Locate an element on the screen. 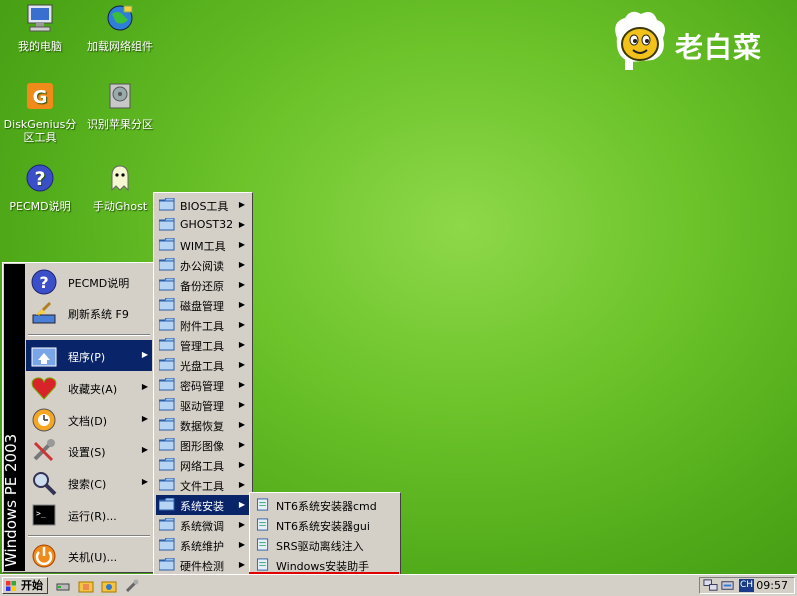  start-menu-item-label: 设置(S) is located at coordinates (87, 452).